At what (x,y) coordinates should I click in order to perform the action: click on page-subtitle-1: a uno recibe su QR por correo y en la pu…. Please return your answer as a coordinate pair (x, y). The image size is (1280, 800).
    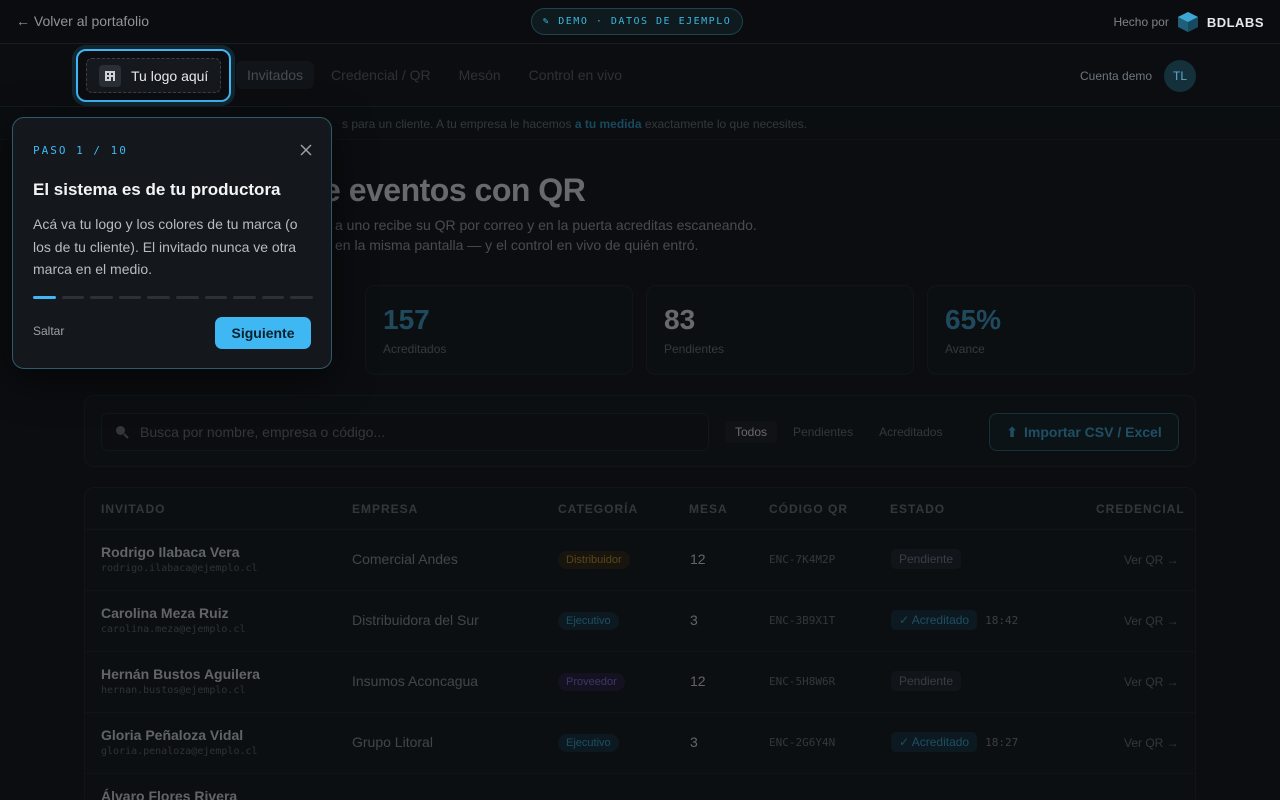
    Looking at the image, I should click on (546, 225).